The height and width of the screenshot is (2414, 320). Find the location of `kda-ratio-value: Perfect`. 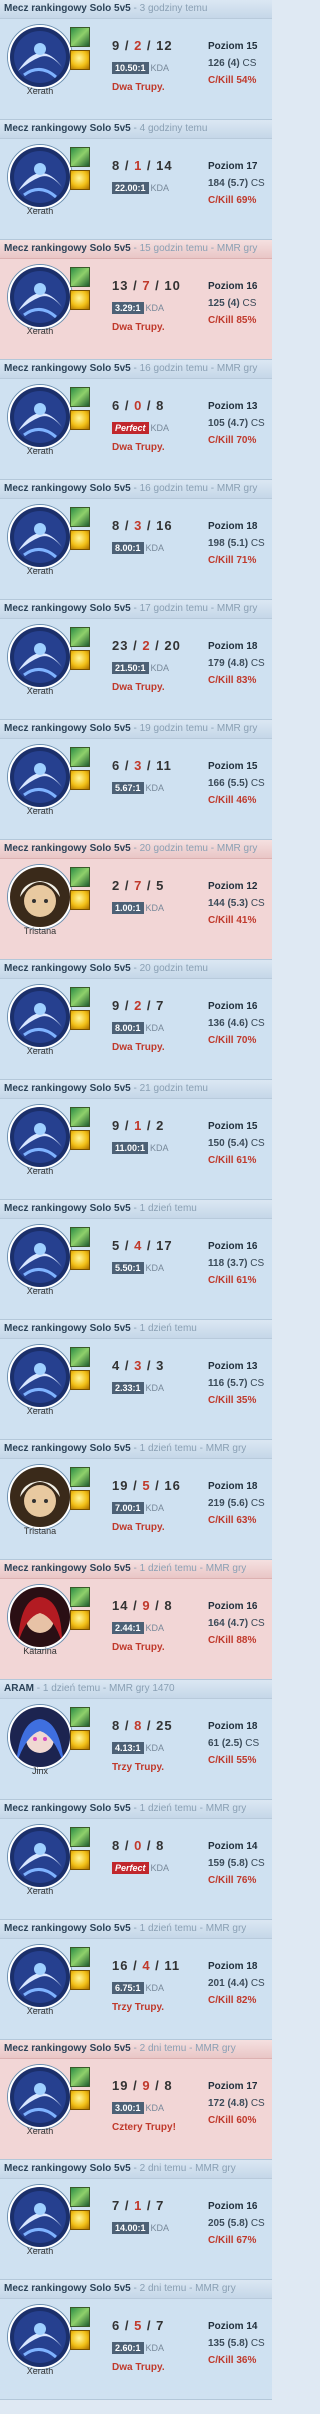

kda-ratio-value: Perfect is located at coordinates (130, 1868).